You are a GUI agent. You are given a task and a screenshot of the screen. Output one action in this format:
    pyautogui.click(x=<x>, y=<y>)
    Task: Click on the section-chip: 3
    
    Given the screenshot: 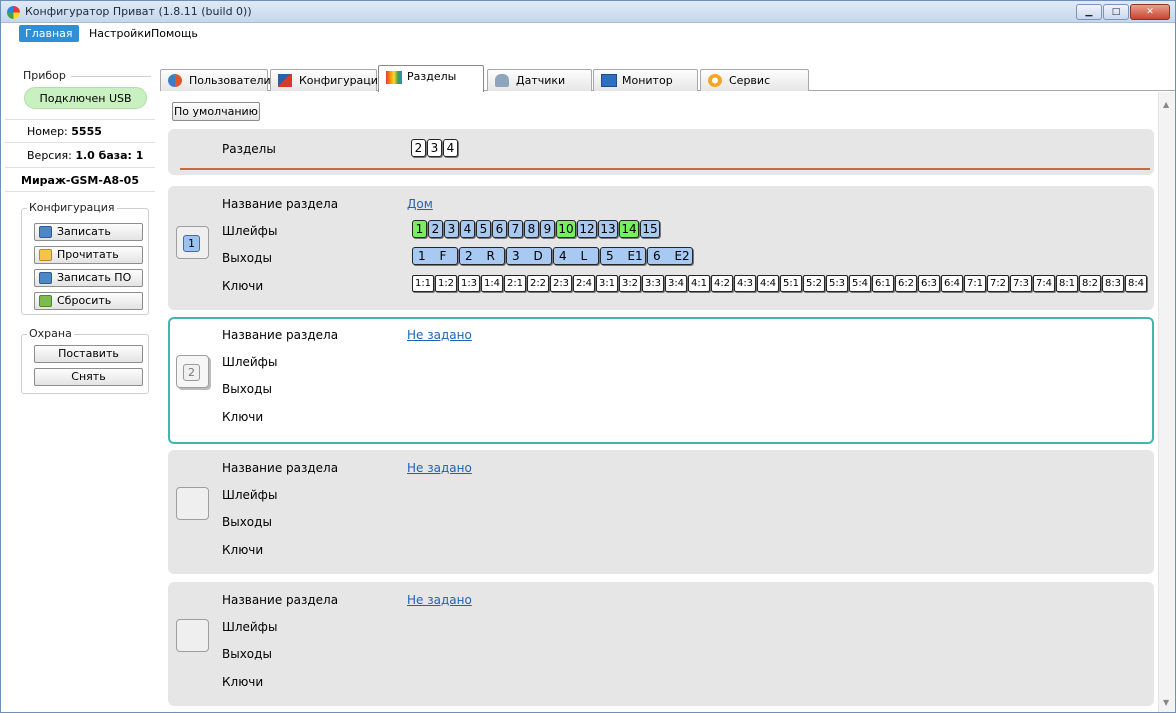 What is the action you would take?
    pyautogui.click(x=434, y=148)
    